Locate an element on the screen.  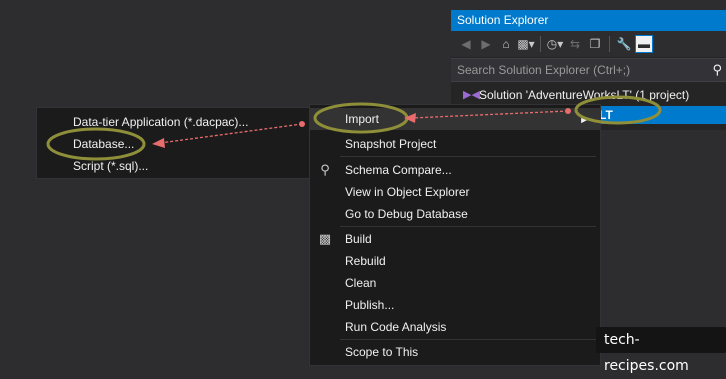
menu-item-label: View in Object Explorer is located at coordinates (407, 192).